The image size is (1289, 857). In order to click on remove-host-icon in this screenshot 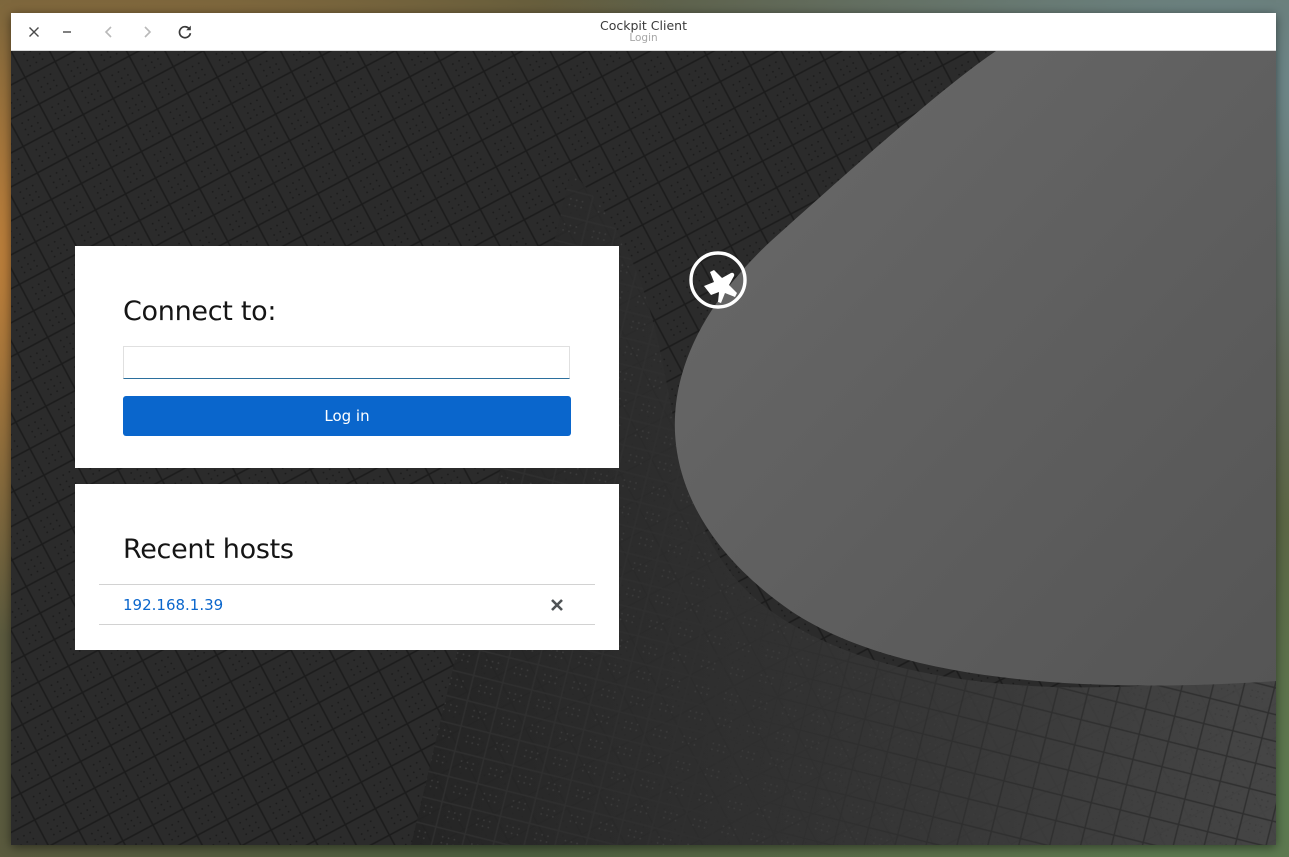, I will do `click(557, 605)`.